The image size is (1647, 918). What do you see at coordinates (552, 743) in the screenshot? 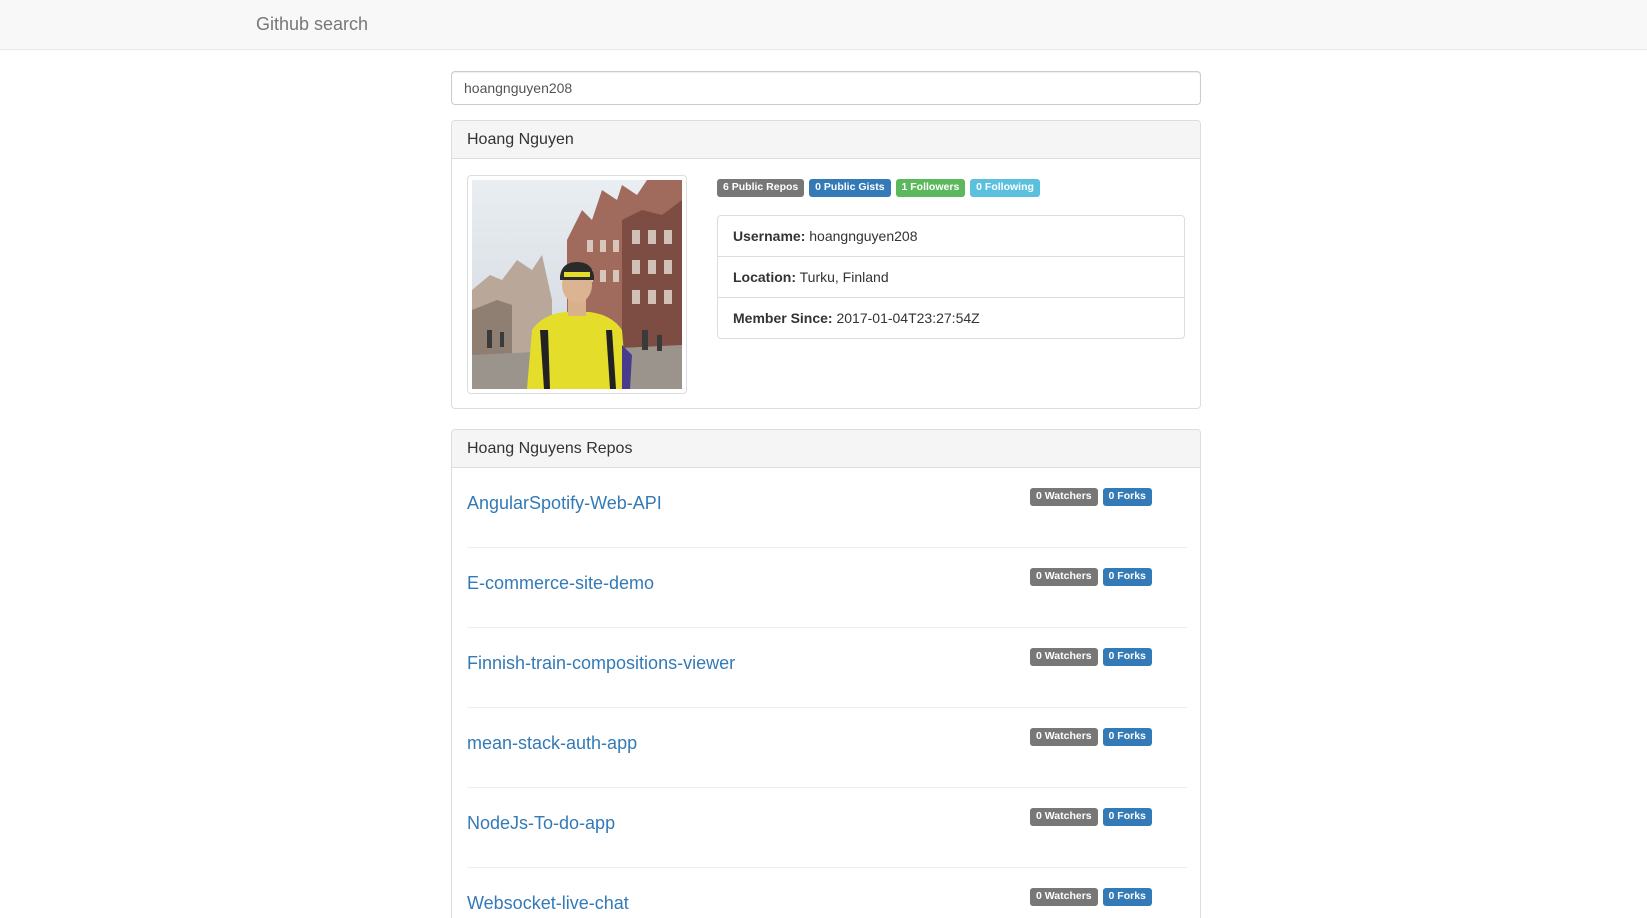
I see `repo-link: mean-stack-auth-app` at bounding box center [552, 743].